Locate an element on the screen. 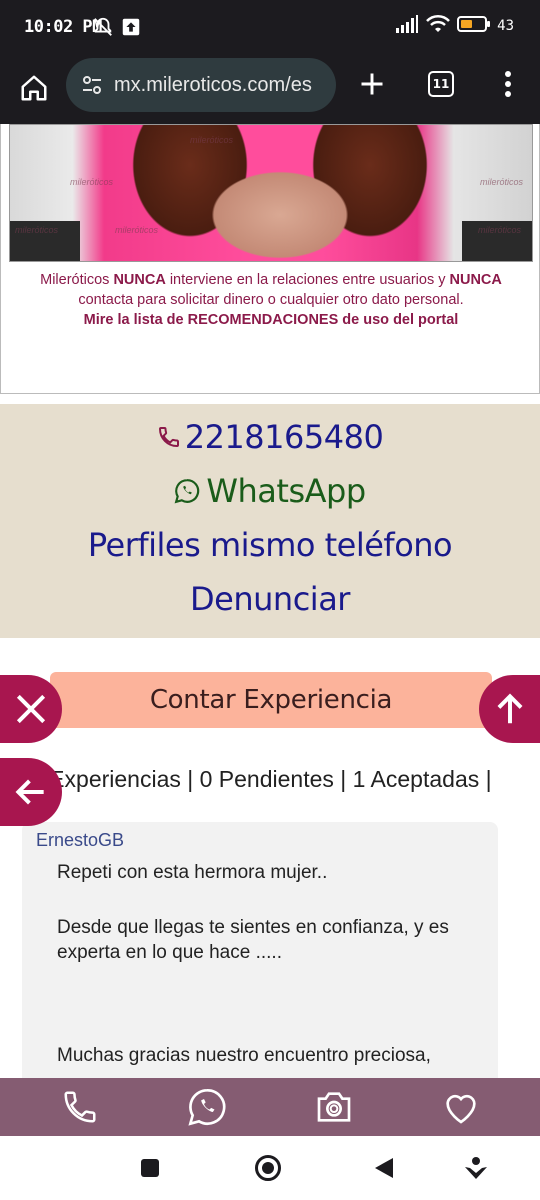  scroll-top-button is located at coordinates (509, 709).